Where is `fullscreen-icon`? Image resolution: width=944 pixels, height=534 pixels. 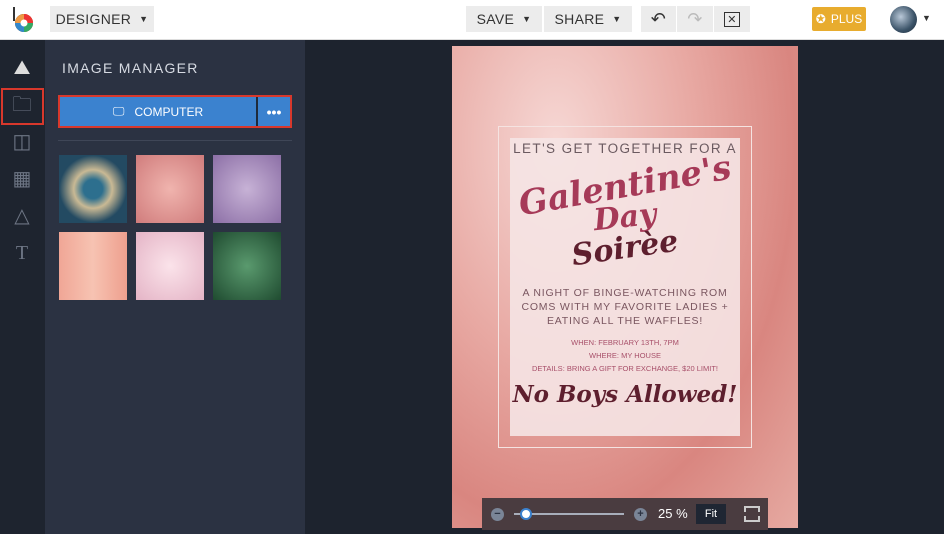
fullscreen-icon is located at coordinates (752, 514).